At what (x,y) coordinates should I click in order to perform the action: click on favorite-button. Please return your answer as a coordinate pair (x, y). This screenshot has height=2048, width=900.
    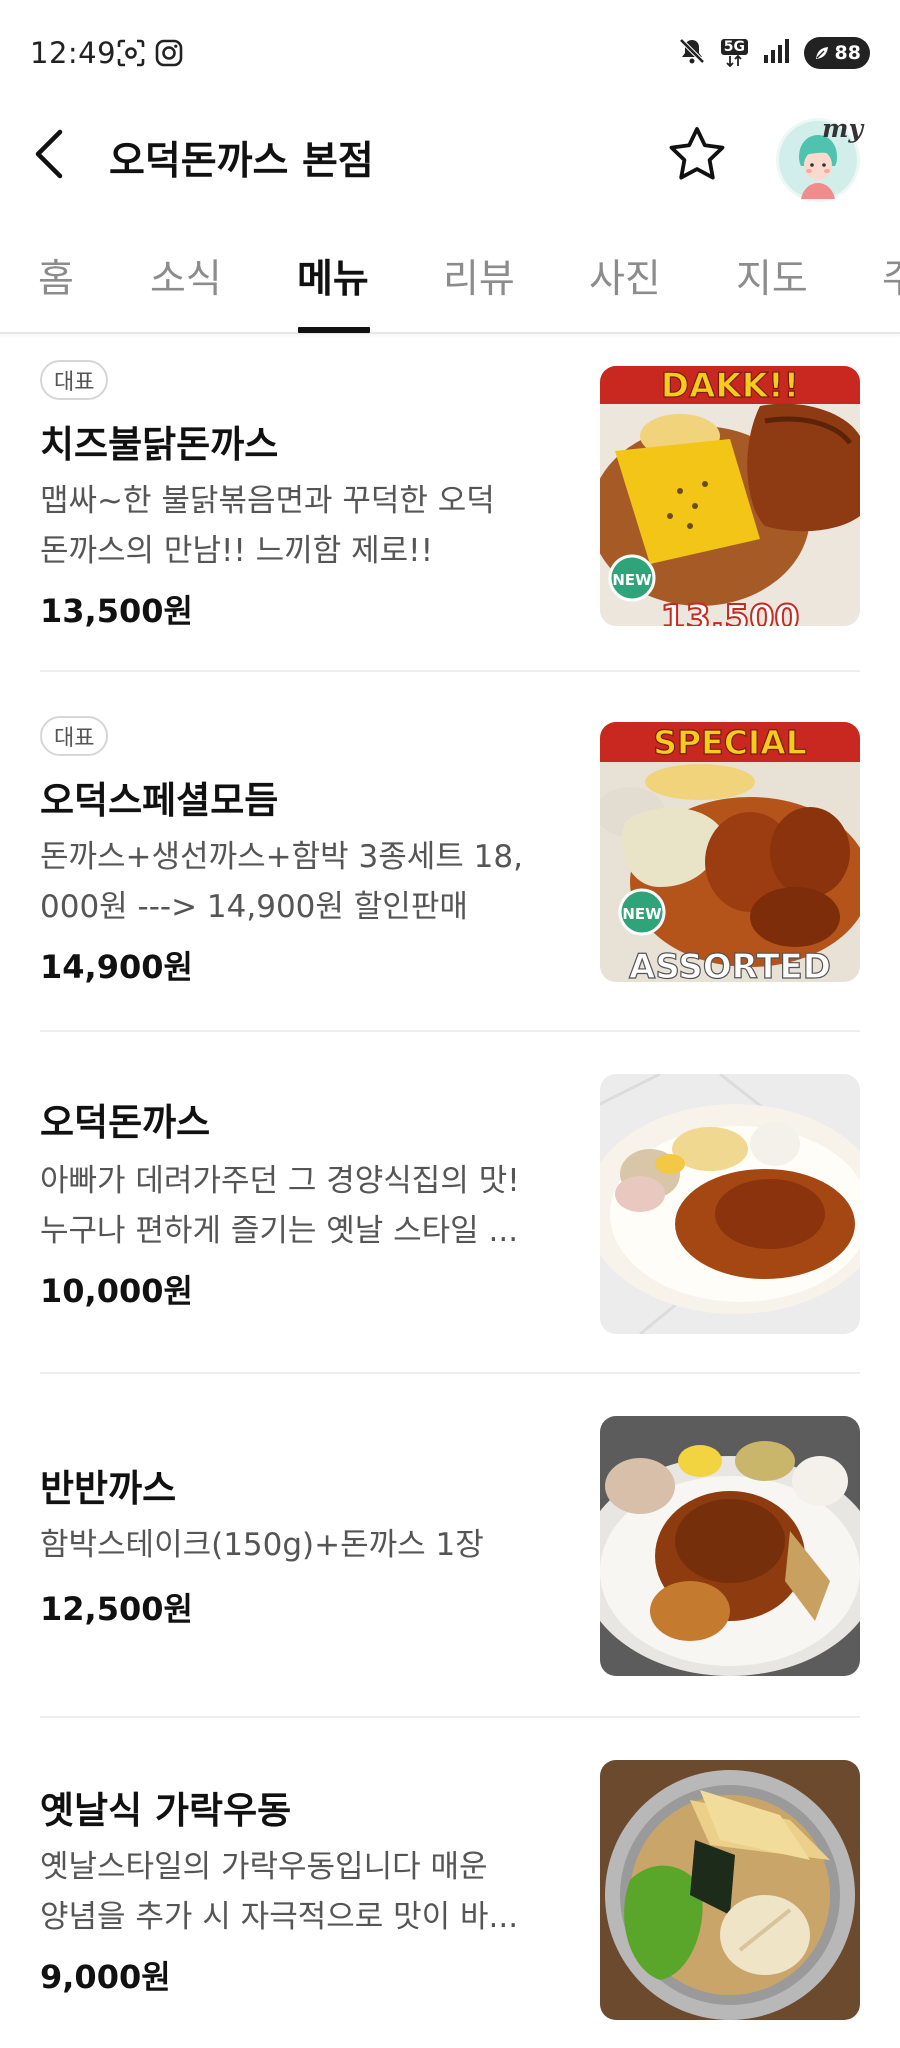
    Looking at the image, I should click on (697, 155).